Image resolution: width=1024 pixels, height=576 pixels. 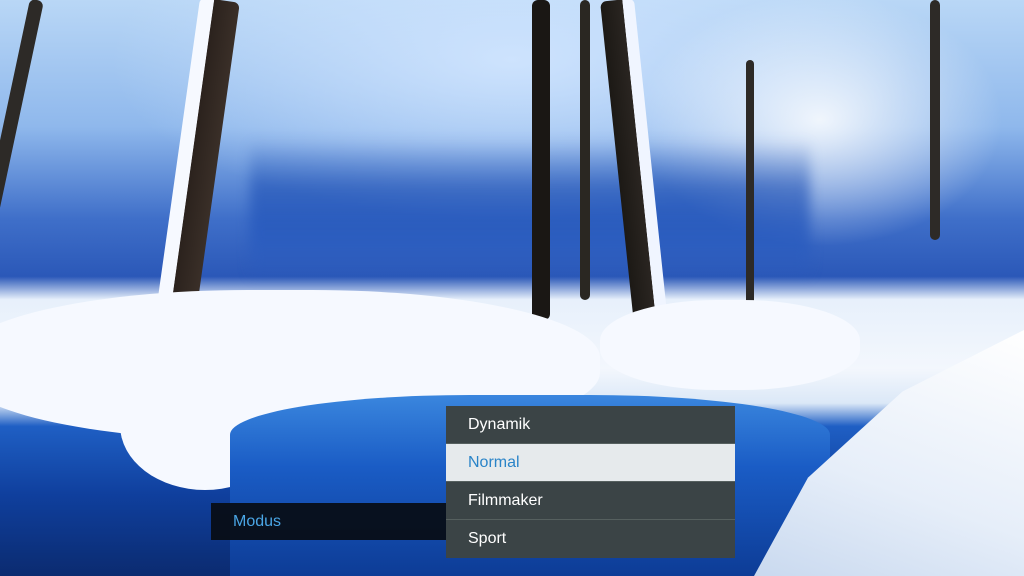 What do you see at coordinates (590, 500) in the screenshot?
I see `option-filmmaker: Filmmaker` at bounding box center [590, 500].